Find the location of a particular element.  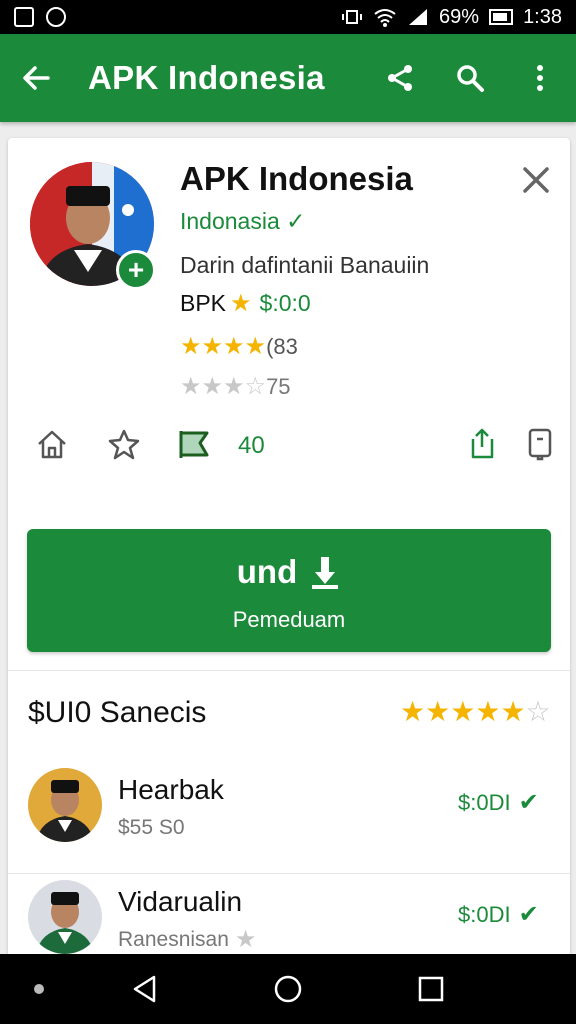

action-icon-row: 40 is located at coordinates (289, 445).